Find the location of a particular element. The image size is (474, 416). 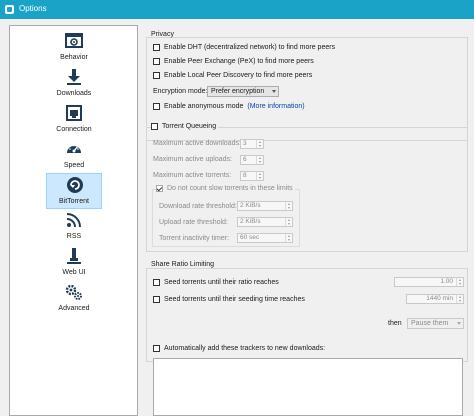

sidebar-item-connection: Connection is located at coordinates (74, 120).